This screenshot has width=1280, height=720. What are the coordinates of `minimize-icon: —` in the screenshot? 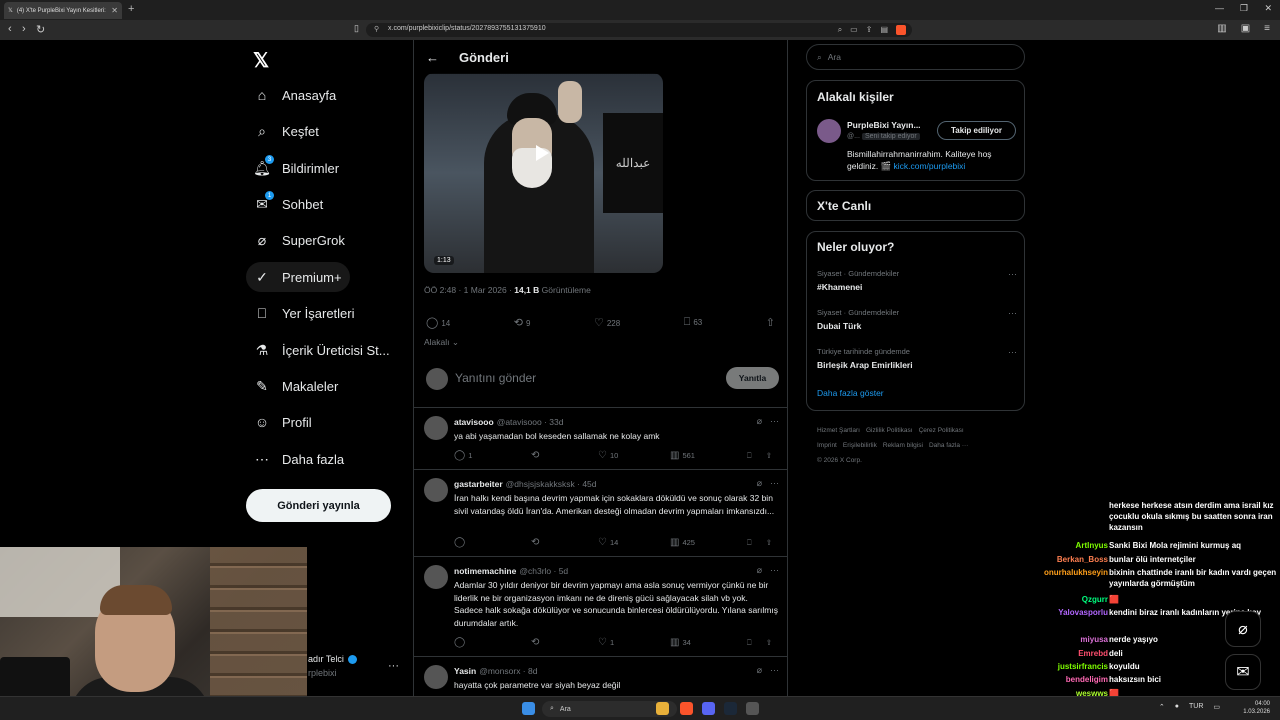 It's located at (1219, 8).